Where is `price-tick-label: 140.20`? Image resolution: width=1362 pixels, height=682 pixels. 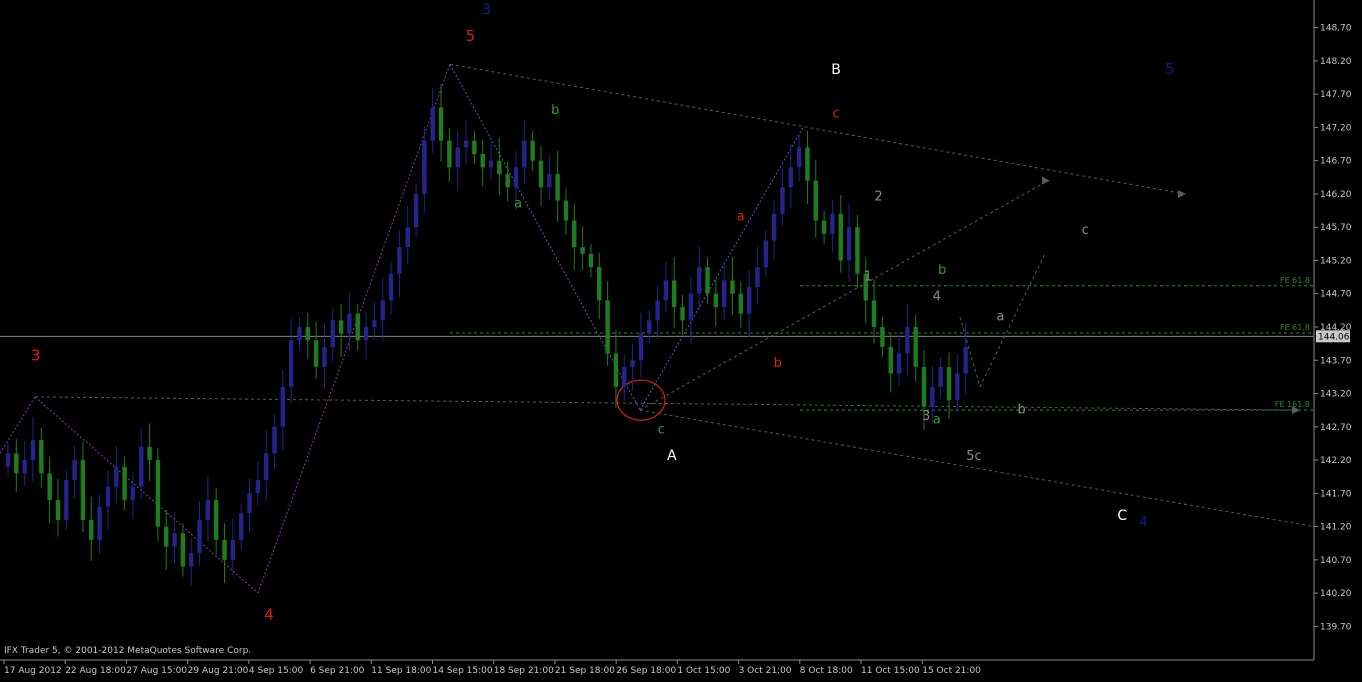 price-tick-label: 140.20 is located at coordinates (1336, 594).